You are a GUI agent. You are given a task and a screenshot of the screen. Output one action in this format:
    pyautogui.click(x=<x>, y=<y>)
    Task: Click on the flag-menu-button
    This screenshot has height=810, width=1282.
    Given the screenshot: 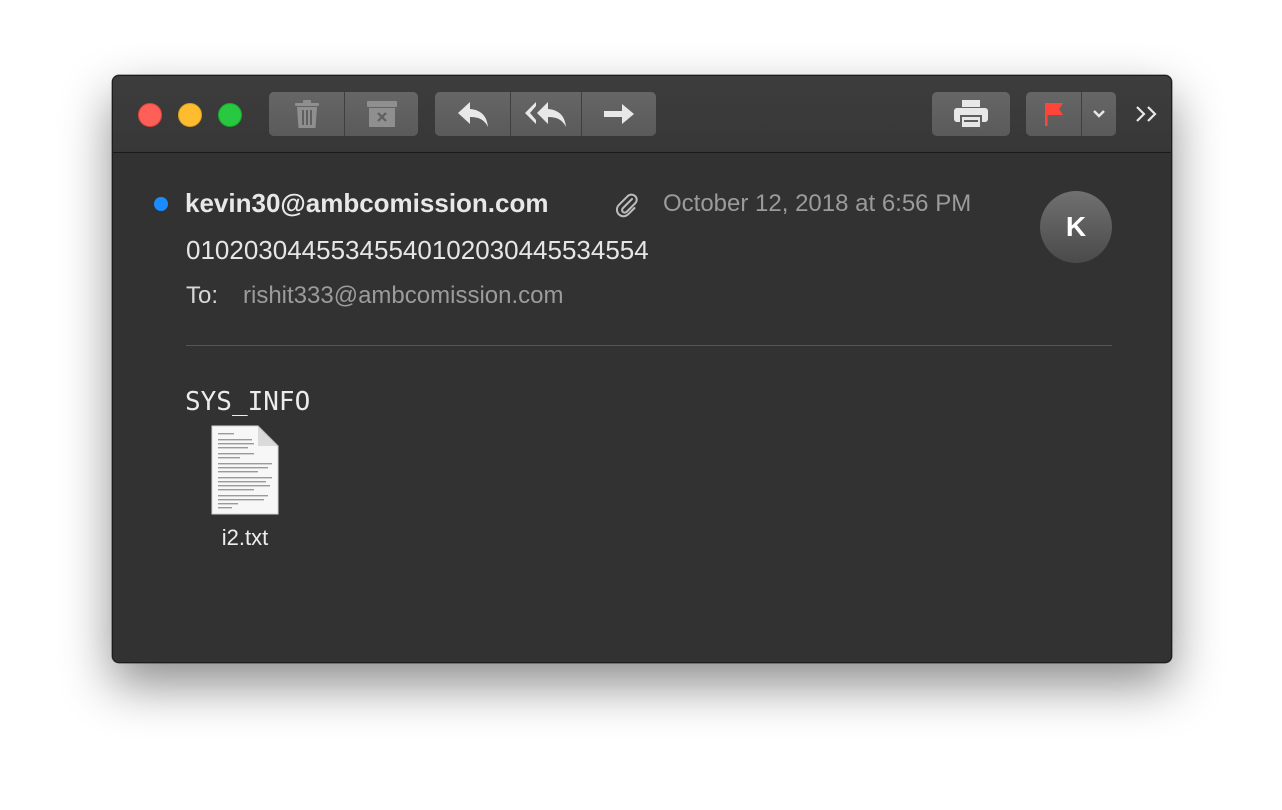 What is the action you would take?
    pyautogui.click(x=1098, y=114)
    